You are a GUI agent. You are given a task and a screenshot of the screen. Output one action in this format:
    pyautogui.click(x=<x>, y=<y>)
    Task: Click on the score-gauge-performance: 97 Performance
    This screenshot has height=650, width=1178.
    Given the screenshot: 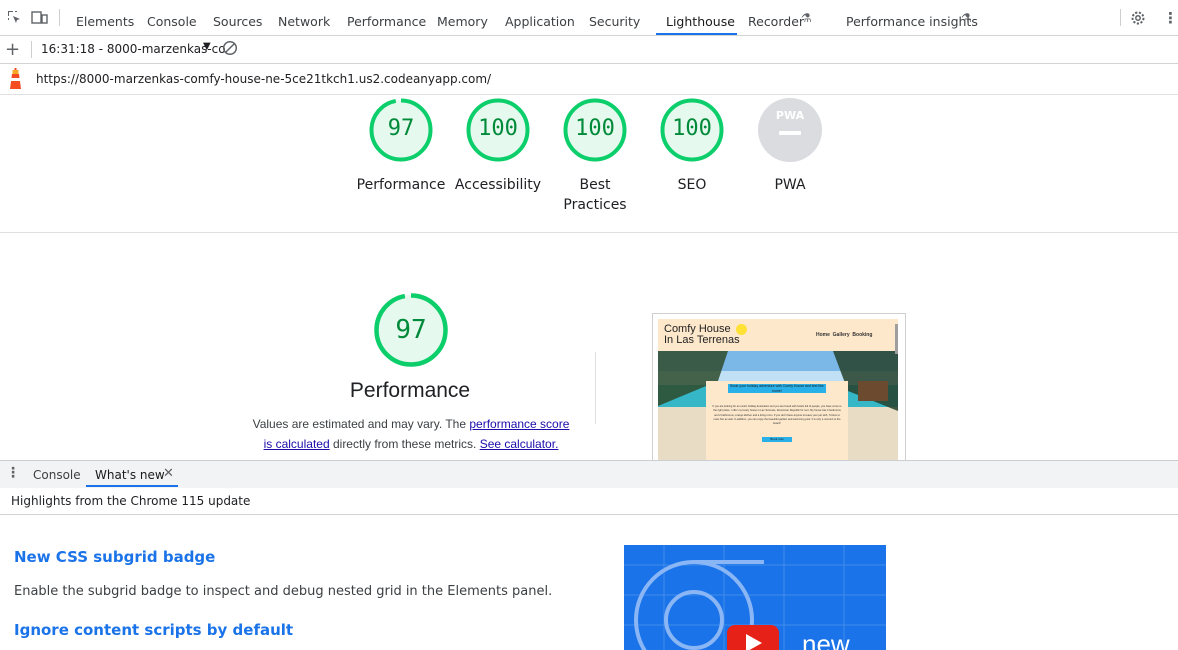 What is the action you would take?
    pyautogui.click(x=401, y=155)
    